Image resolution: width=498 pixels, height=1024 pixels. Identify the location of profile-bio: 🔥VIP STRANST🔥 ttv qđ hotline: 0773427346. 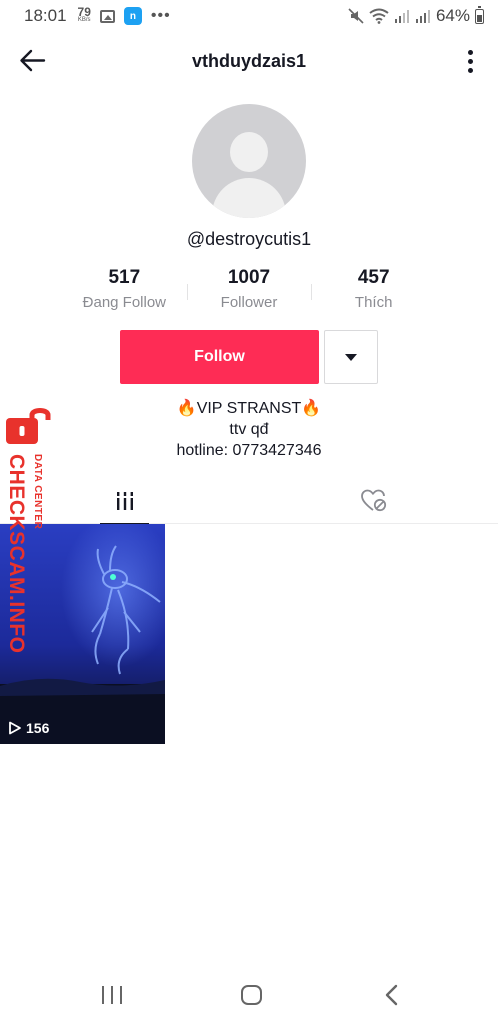
(249, 429).